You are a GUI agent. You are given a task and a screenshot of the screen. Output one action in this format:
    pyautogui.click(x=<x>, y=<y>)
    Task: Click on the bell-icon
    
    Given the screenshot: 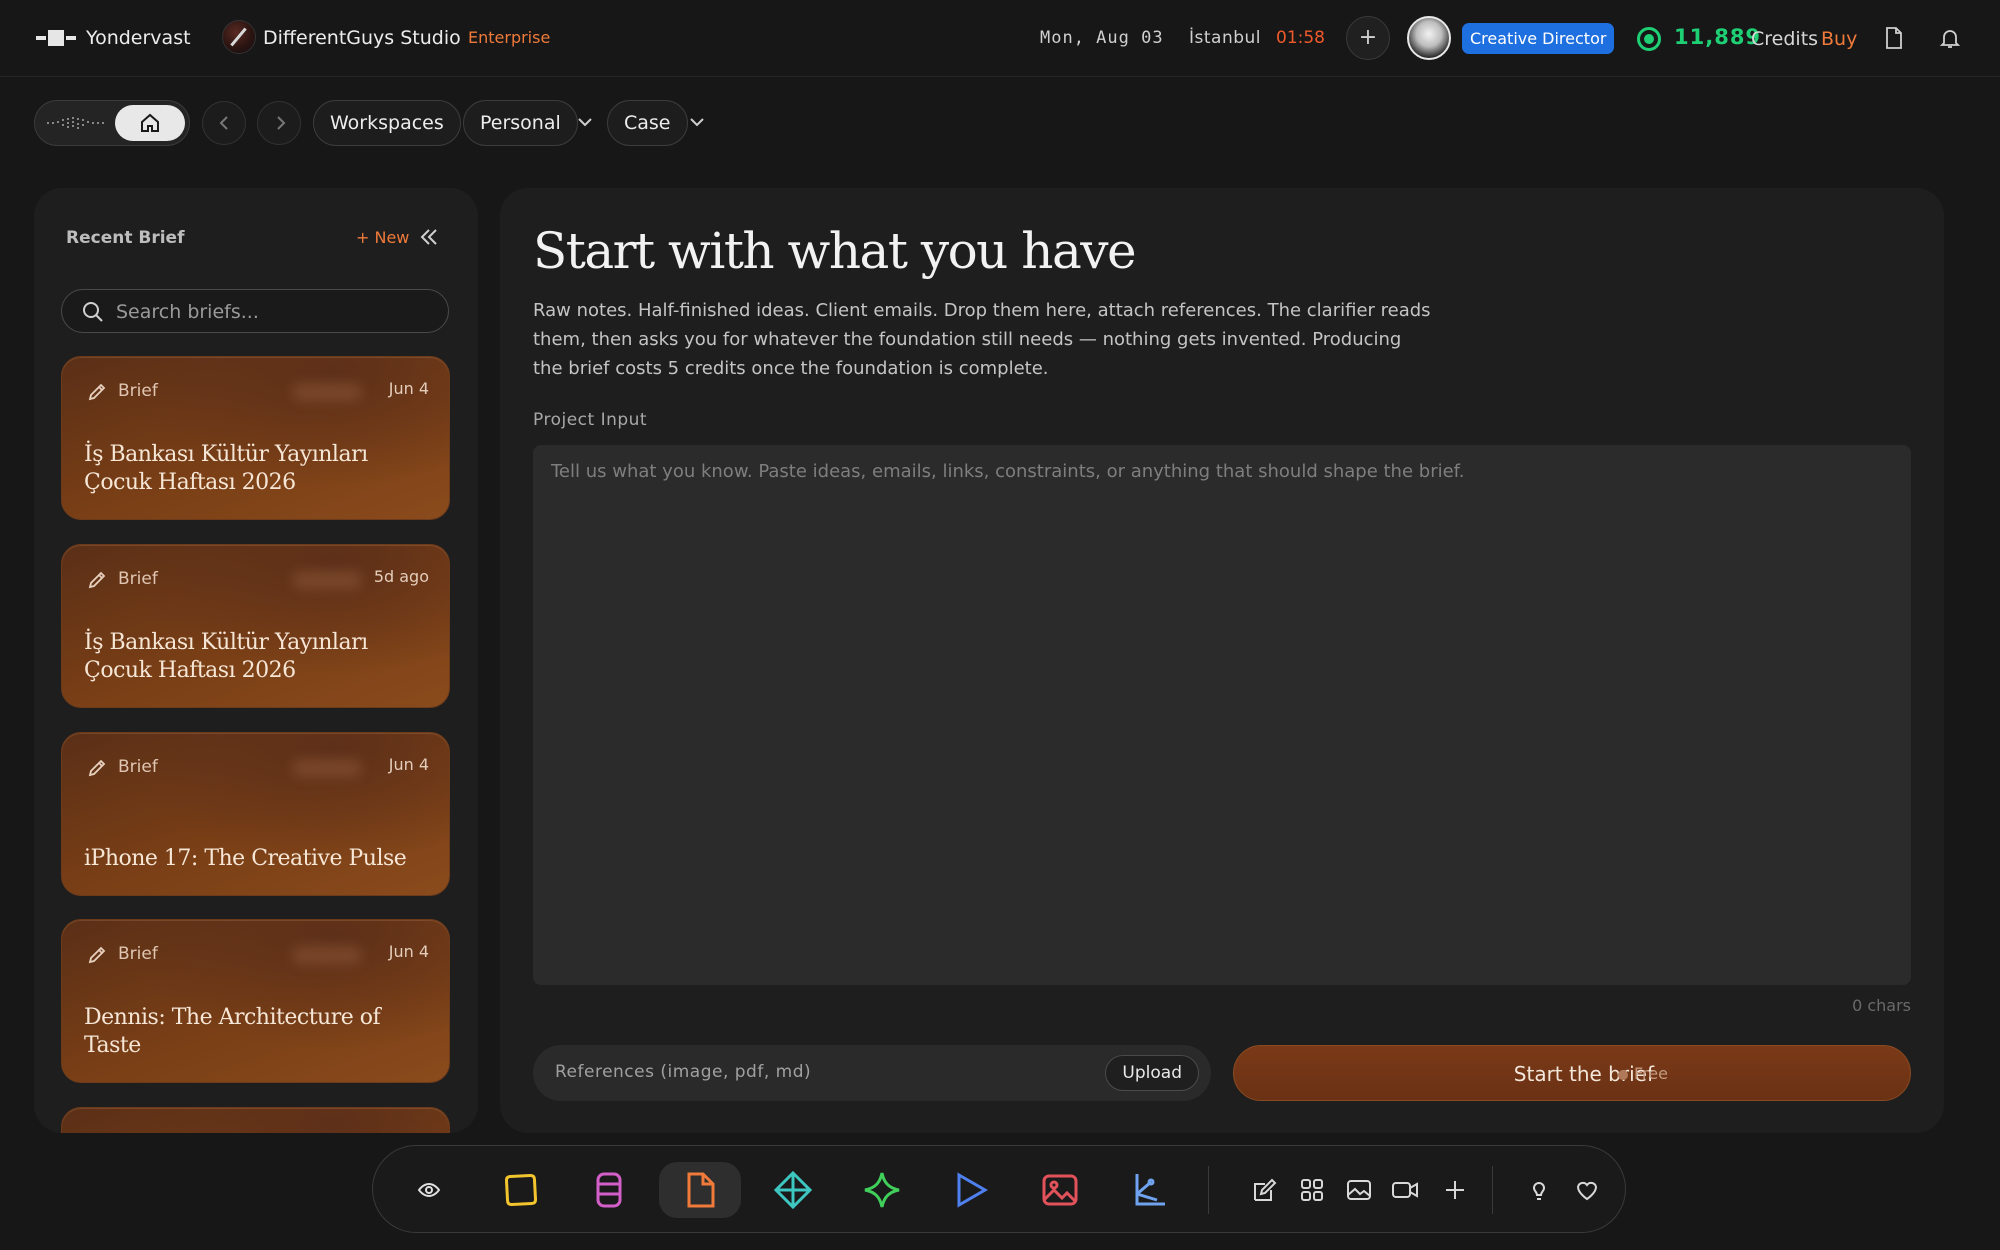 What is the action you would take?
    pyautogui.click(x=1950, y=38)
    